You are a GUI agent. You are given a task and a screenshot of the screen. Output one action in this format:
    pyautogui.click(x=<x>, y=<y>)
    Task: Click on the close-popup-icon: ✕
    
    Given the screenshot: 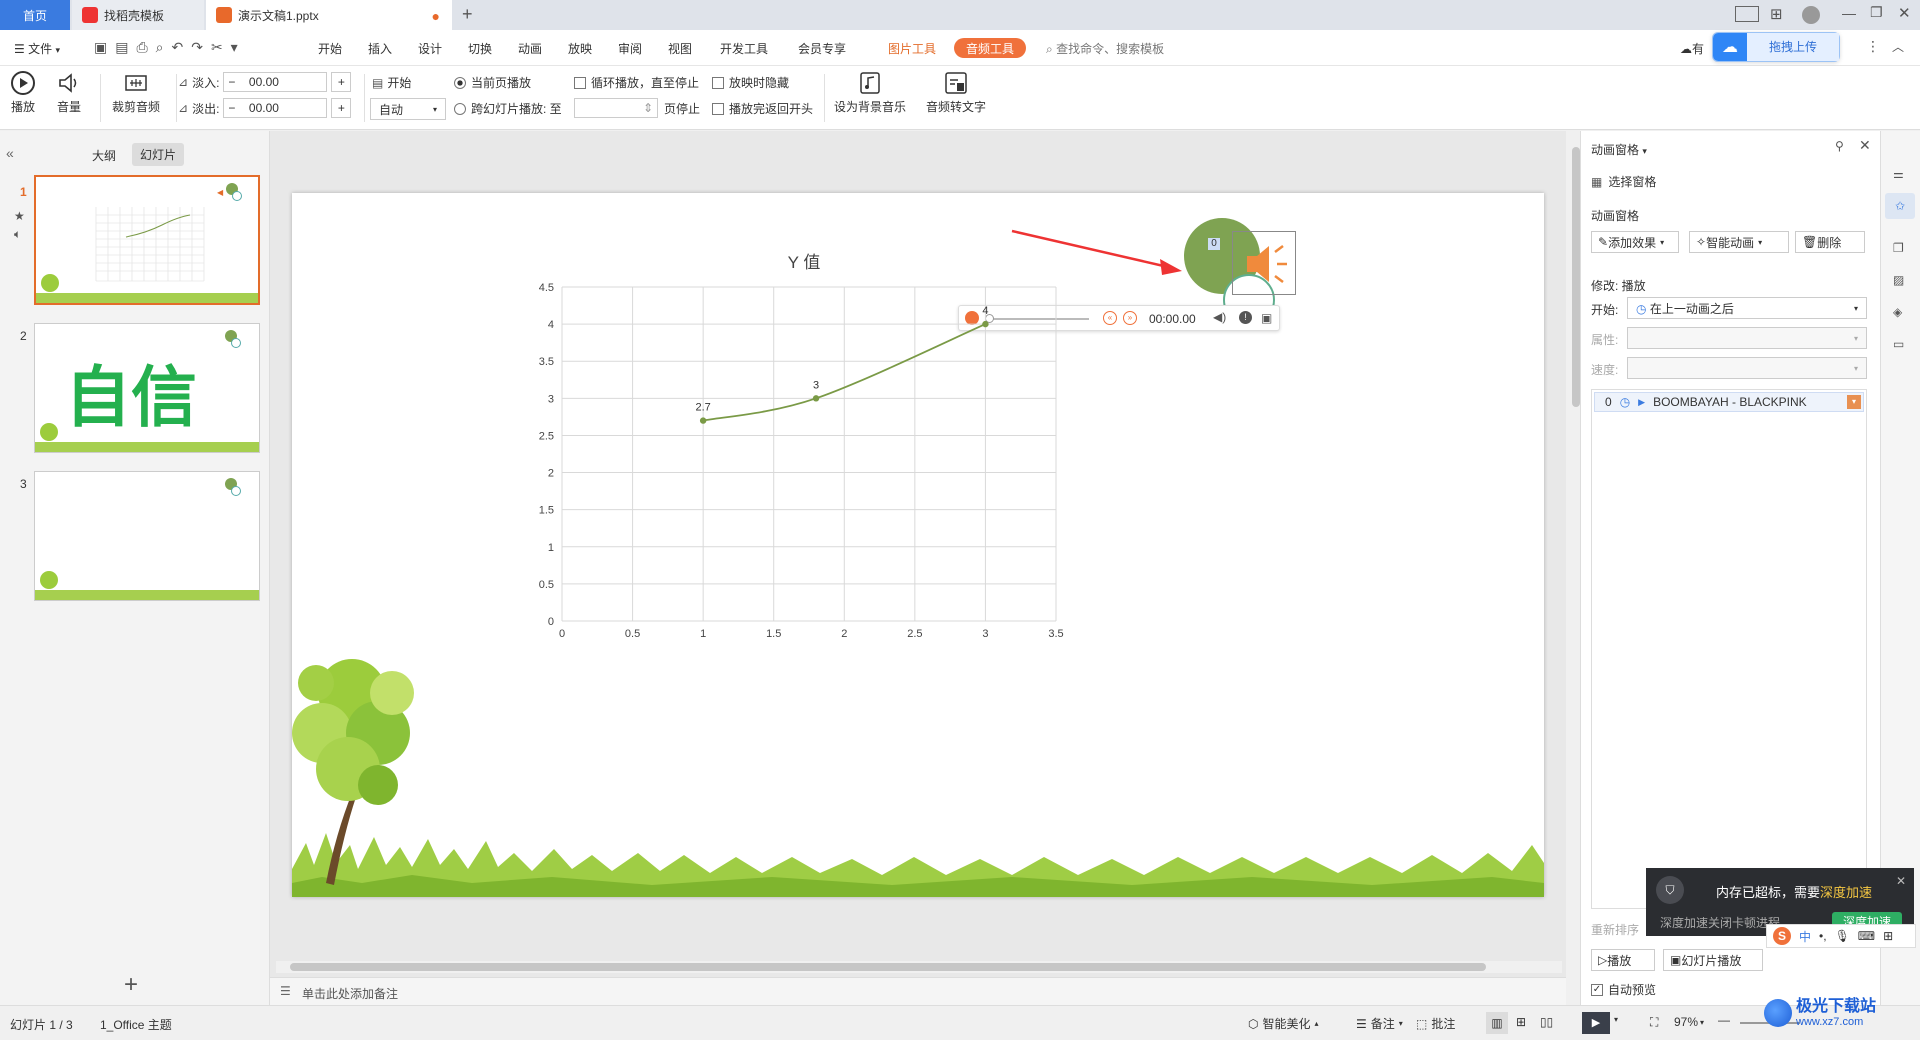 What is the action you would take?
    pyautogui.click(x=1901, y=881)
    